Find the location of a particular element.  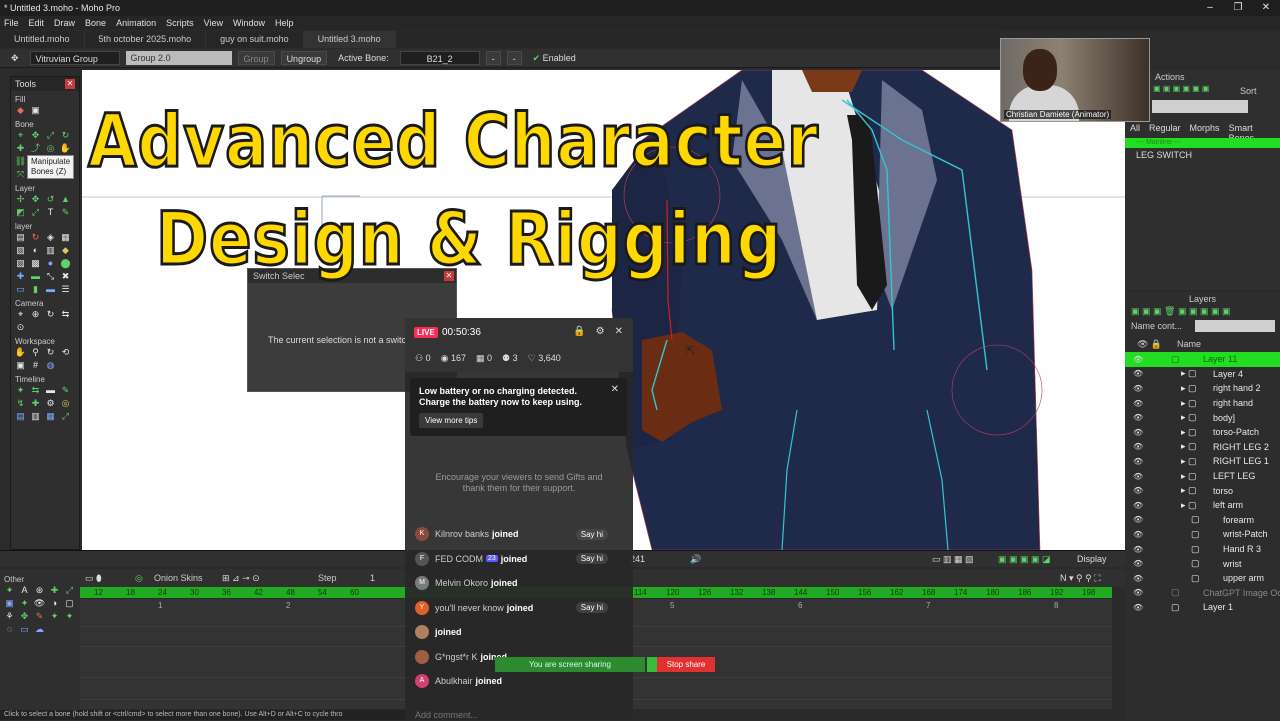

layer-row: 👁 ▸ ▢ RIGHT LEG 2 is located at coordinates (1202, 447).